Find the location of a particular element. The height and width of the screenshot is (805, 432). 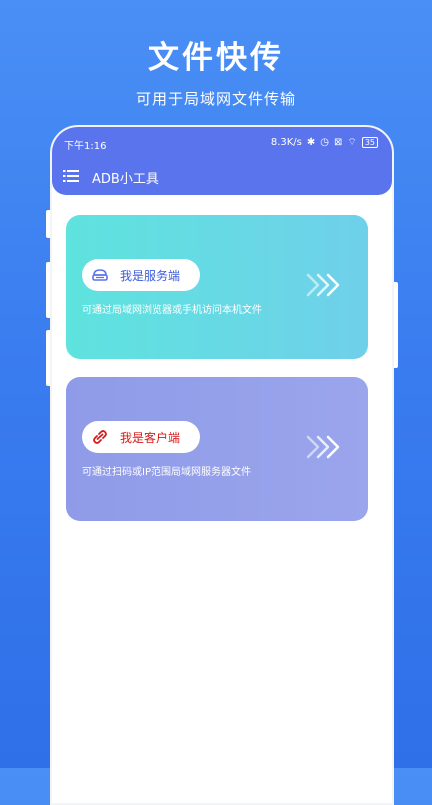

status-bar: 下午1:16 8.3K/s ✱ ◷ ⊠ ⌔ 35 is located at coordinates (222, 142).